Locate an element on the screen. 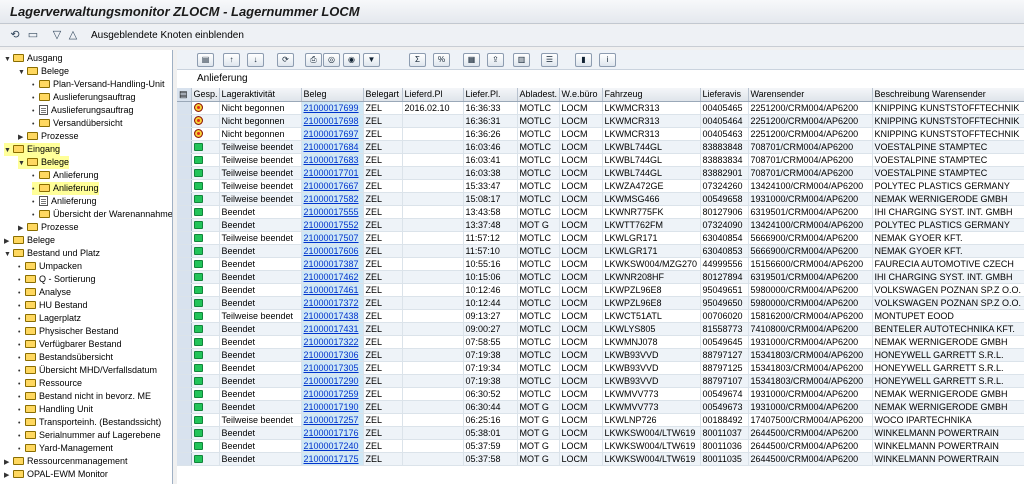  filter-icon: ▼ is located at coordinates (371, 60).